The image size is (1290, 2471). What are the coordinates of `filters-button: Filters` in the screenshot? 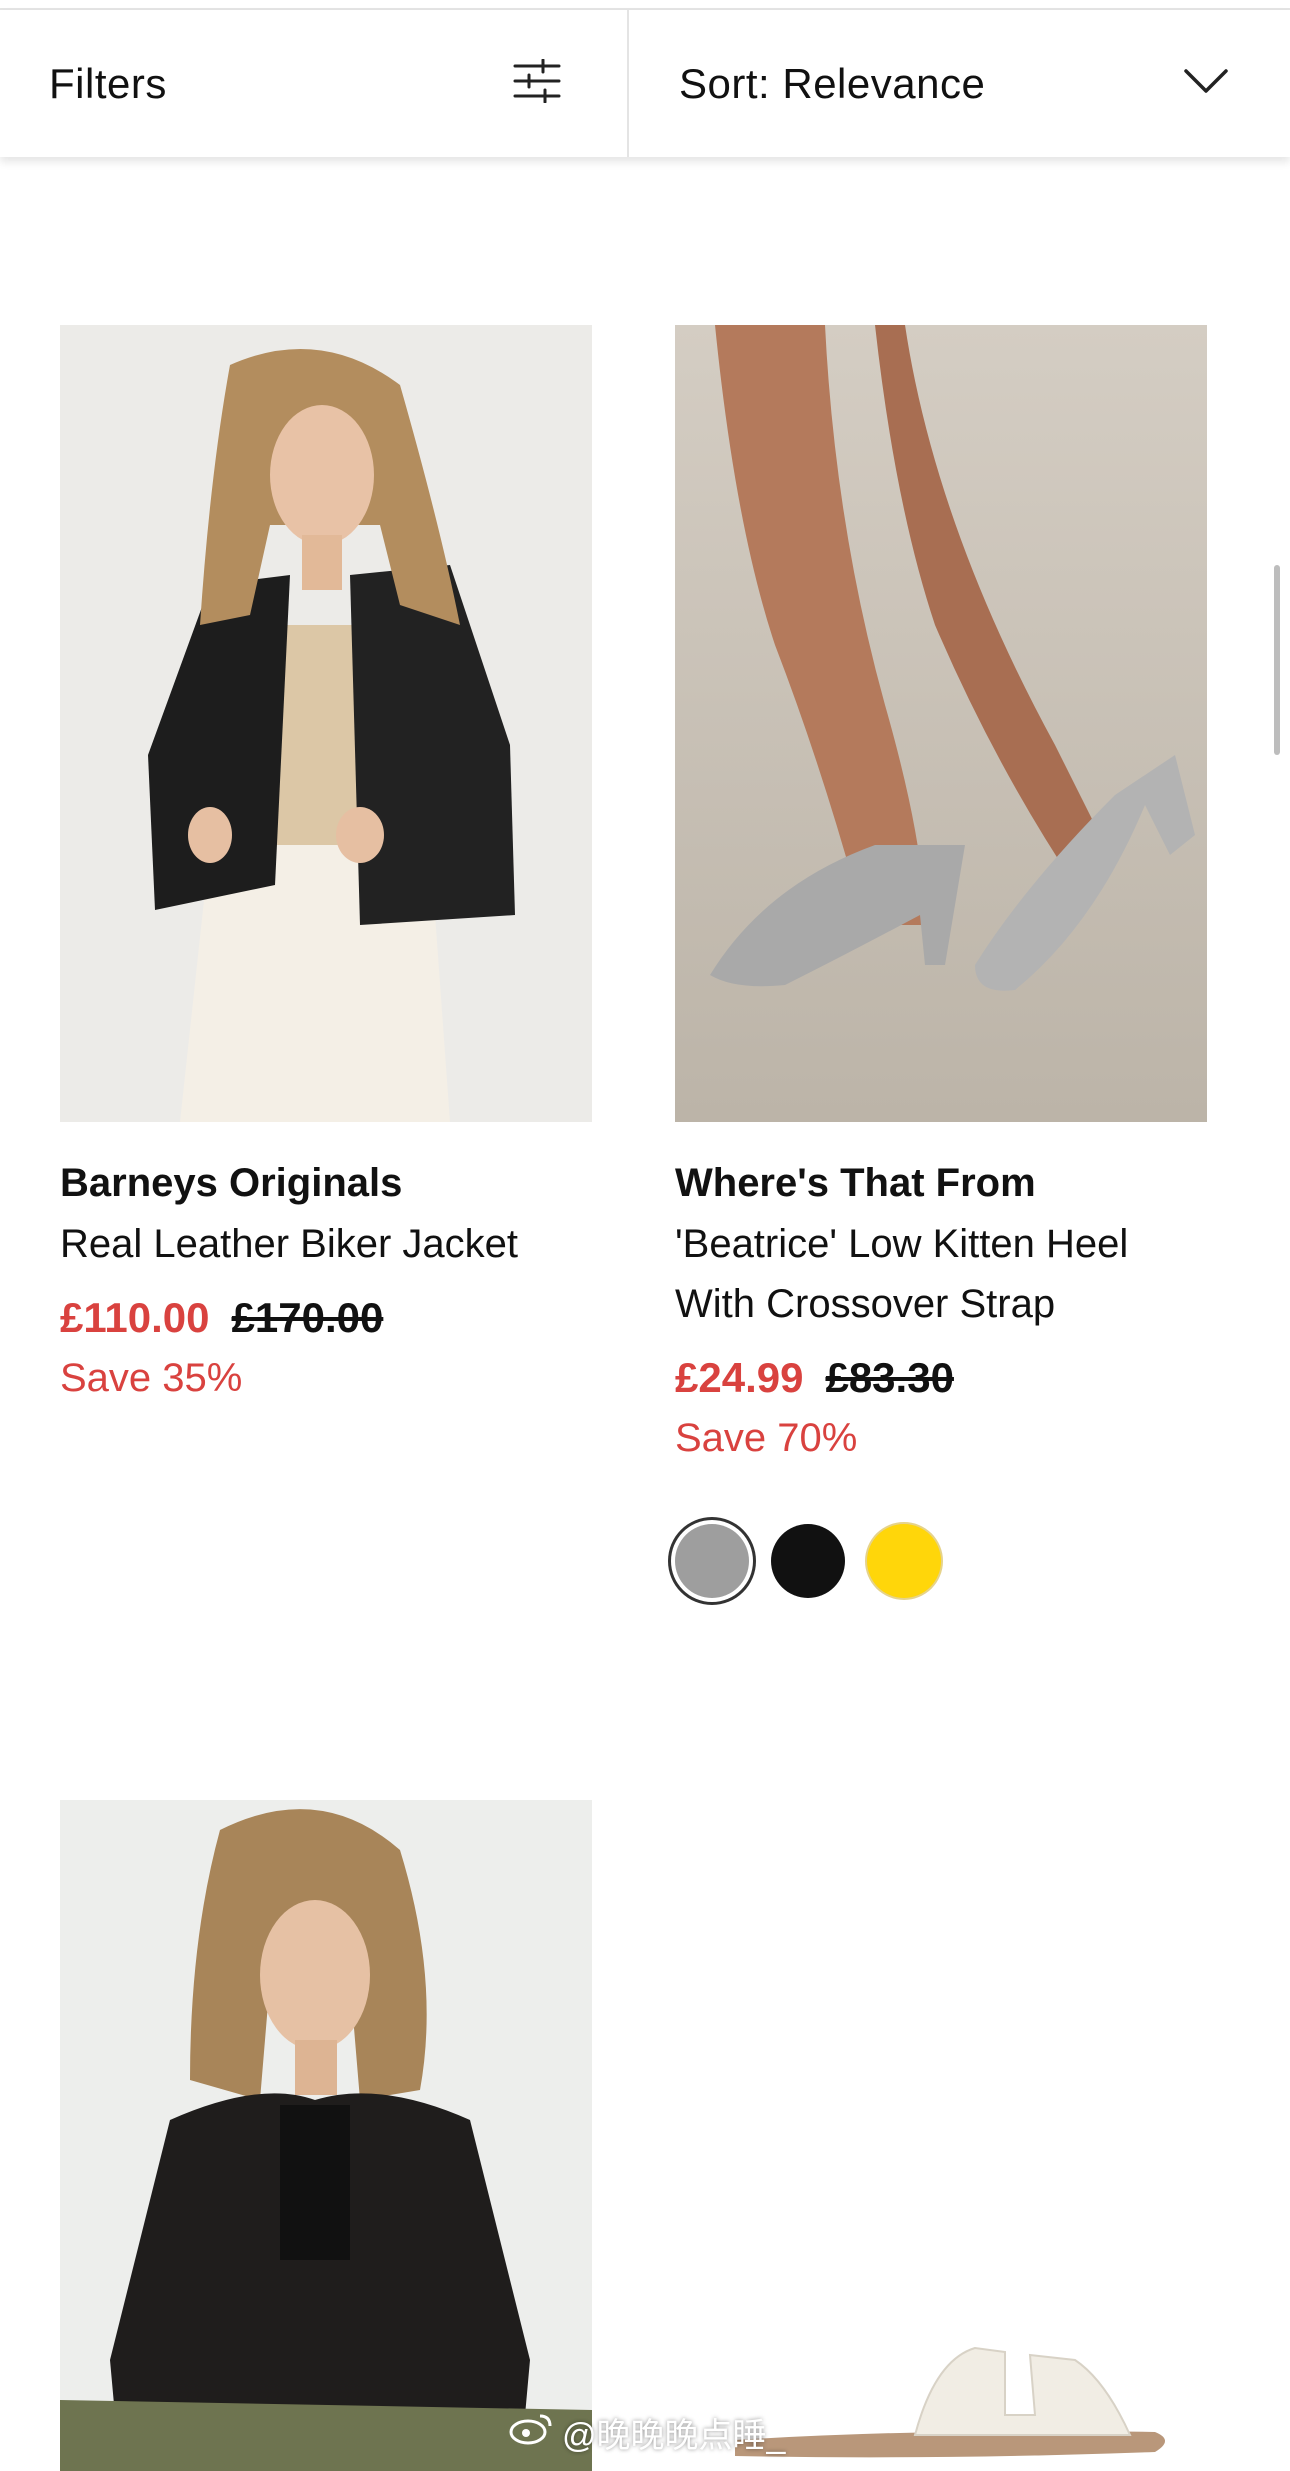 It's located at (314, 83).